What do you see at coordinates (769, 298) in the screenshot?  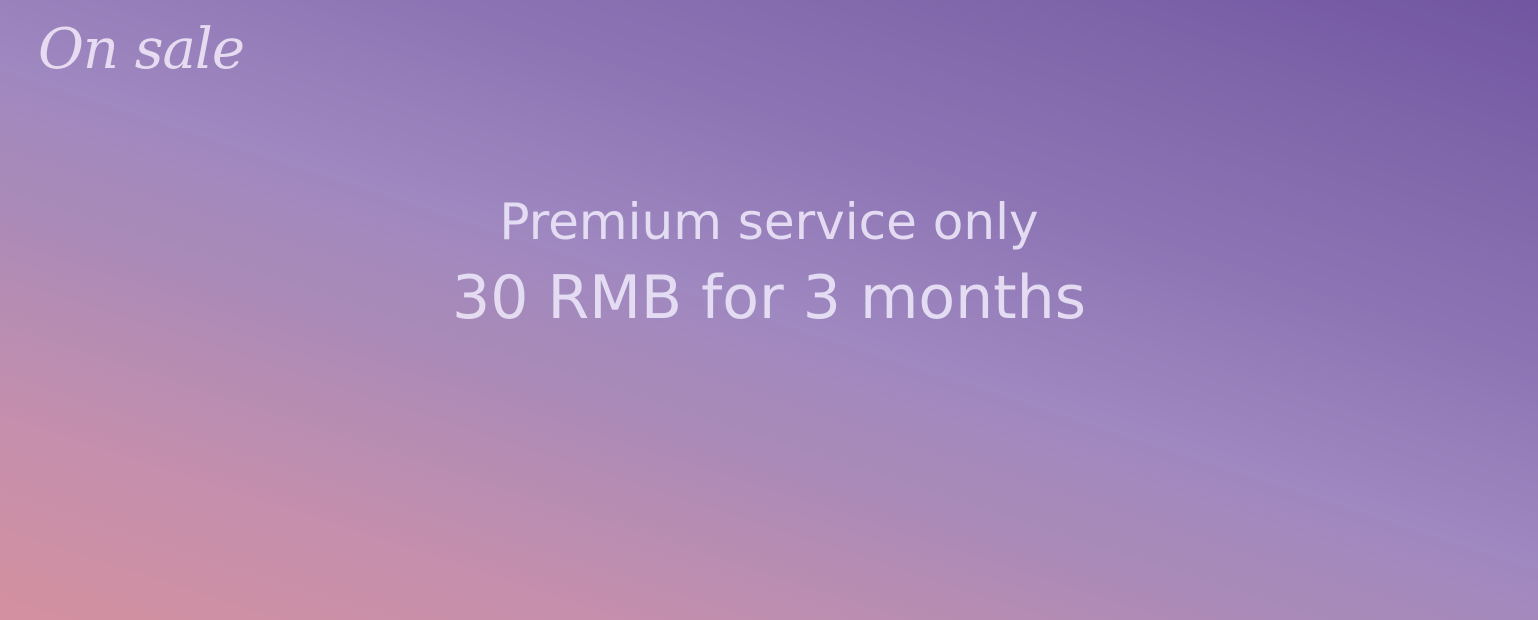 I see `promo-offer: 30 RMB for 3 months` at bounding box center [769, 298].